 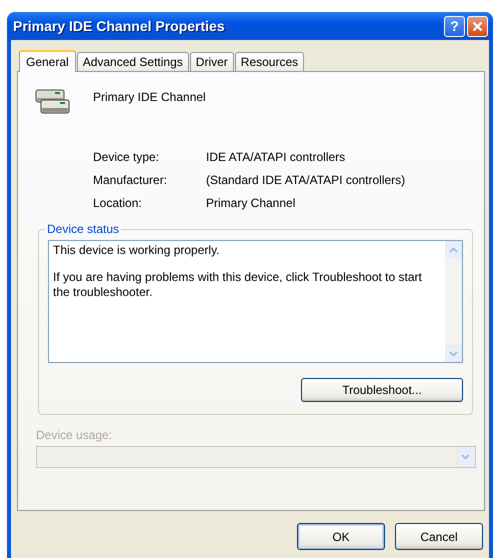 What do you see at coordinates (238, 285) in the screenshot?
I see `status-message: If you are having problems with this device, click Troubleshoot to start the troubleshooter.` at bounding box center [238, 285].